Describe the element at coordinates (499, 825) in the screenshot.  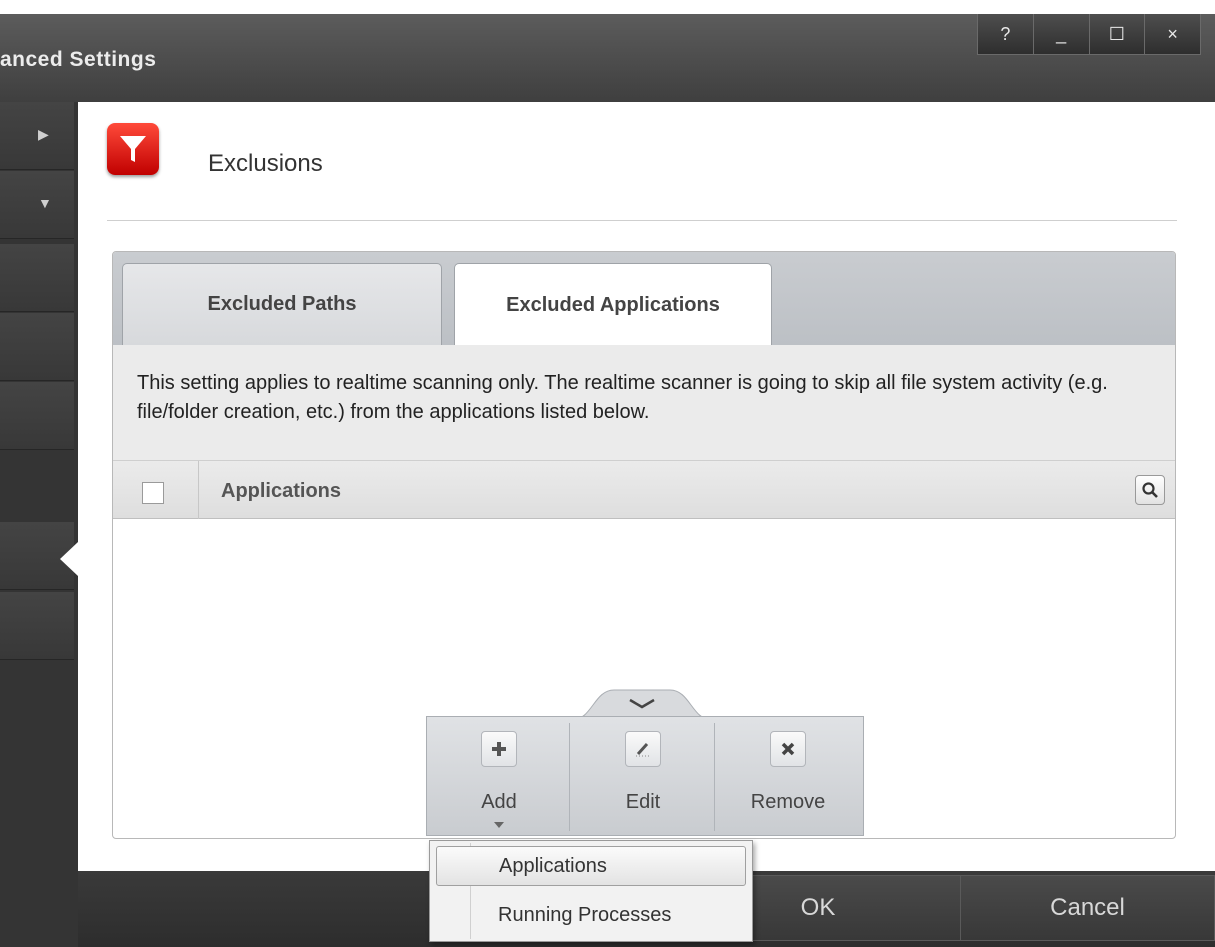
I see `chevron-down-icon` at that location.